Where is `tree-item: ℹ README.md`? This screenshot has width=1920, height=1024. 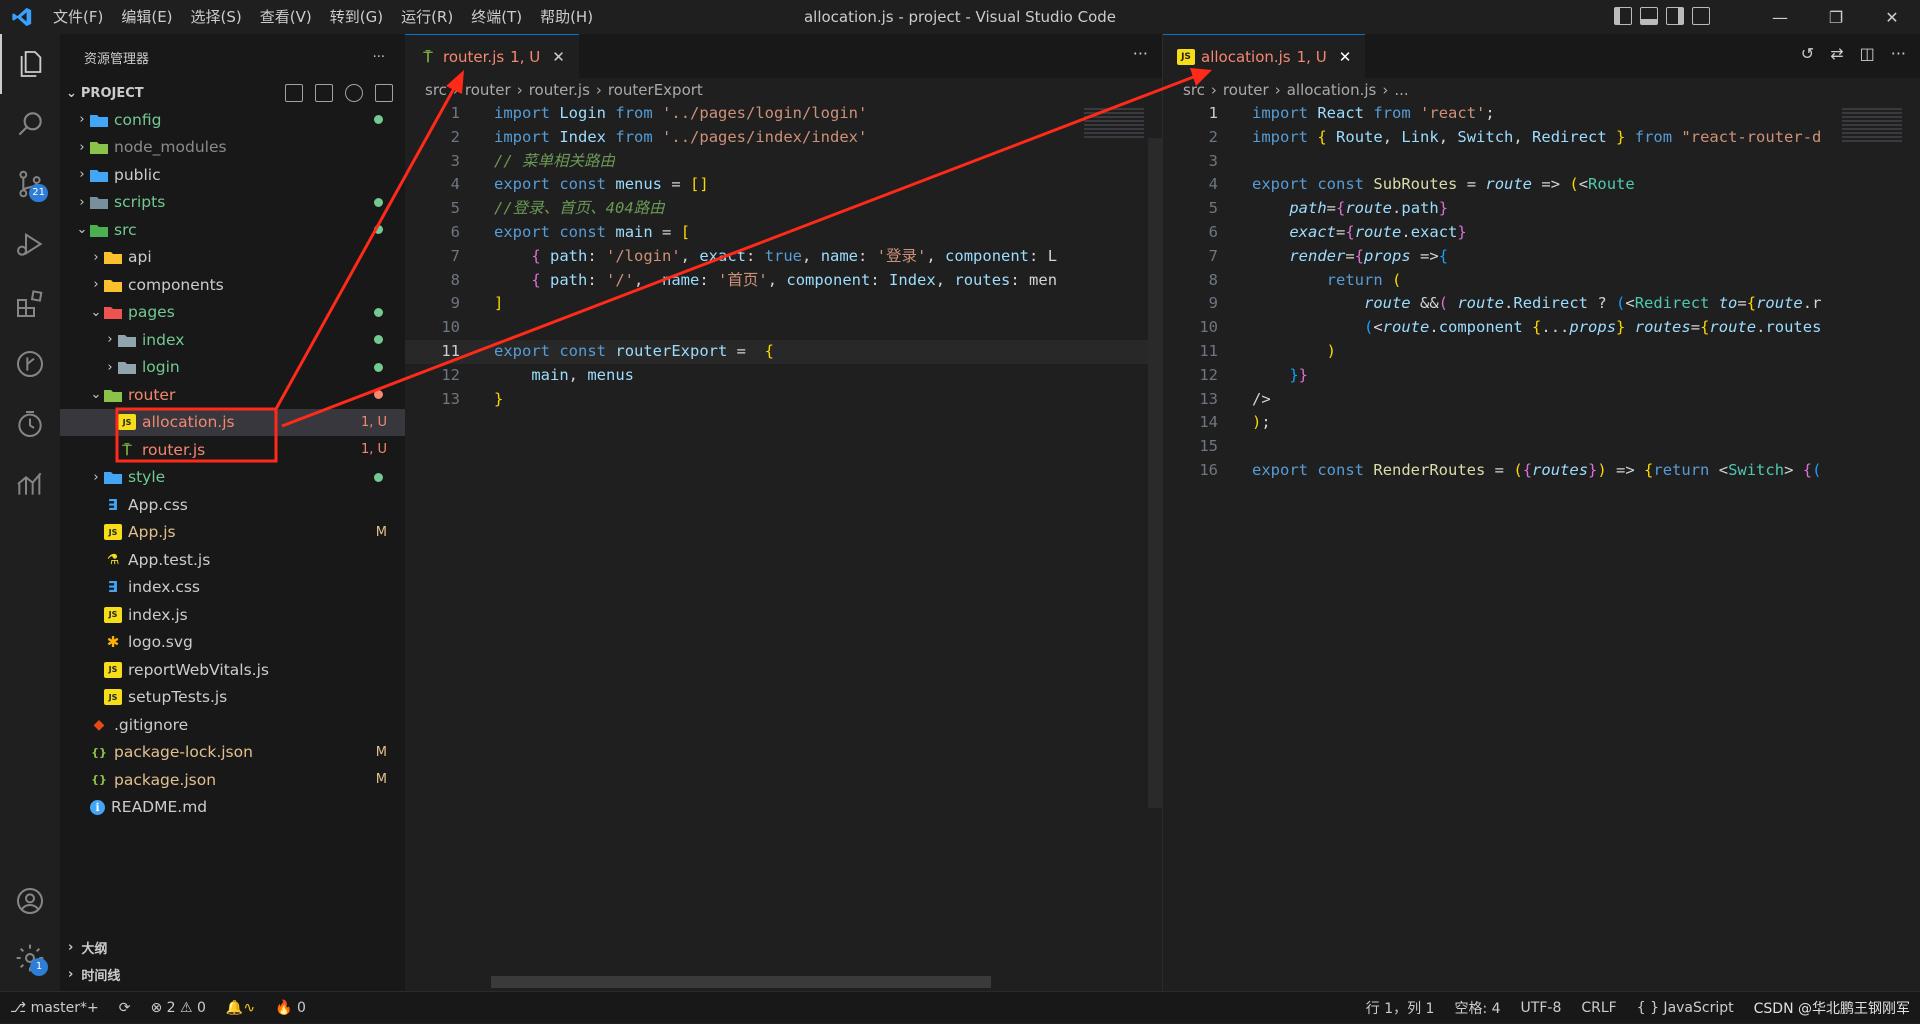 tree-item: ℹ README.md is located at coordinates (232, 808).